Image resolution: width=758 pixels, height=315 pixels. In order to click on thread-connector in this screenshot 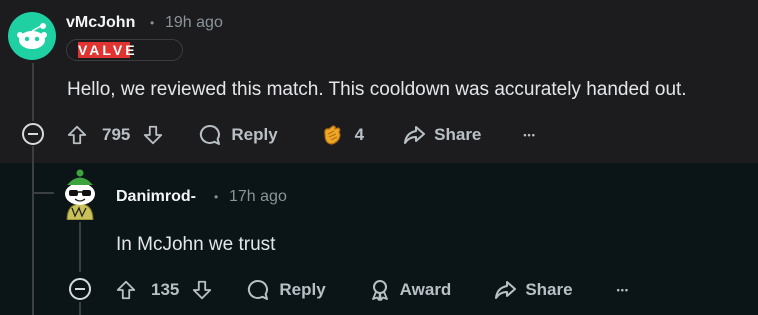, I will do `click(43, 193)`.